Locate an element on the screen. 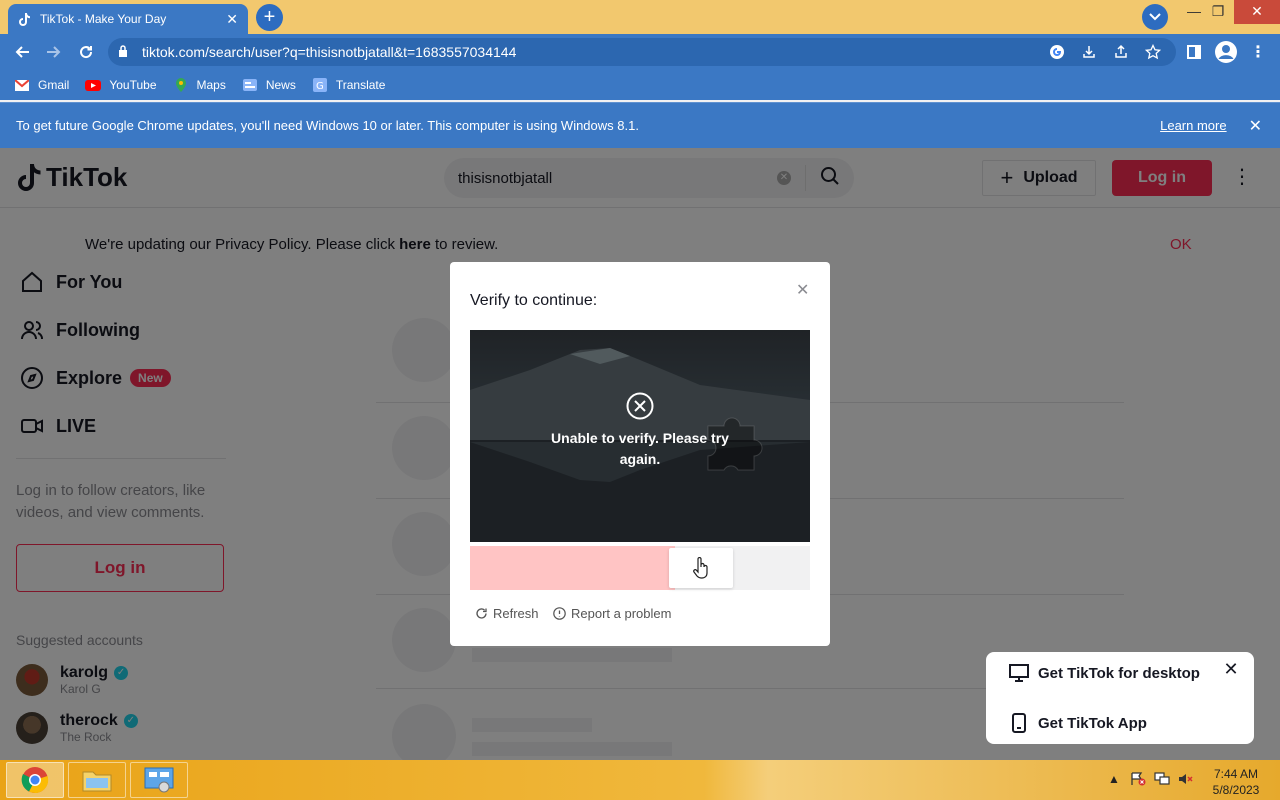  get-panel-close-icon: ✕ is located at coordinates (1231, 669).